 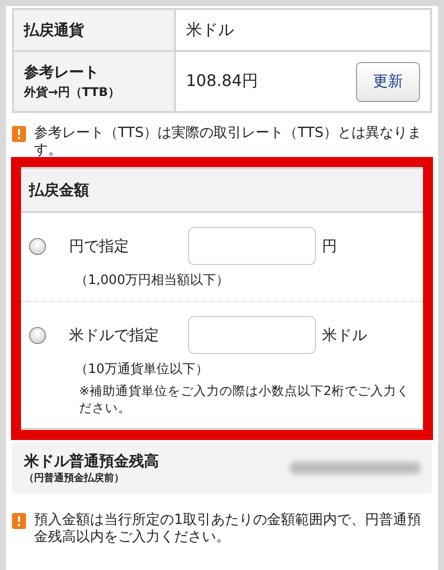 I want to click on unit-label: 米ドル, so click(x=344, y=335).